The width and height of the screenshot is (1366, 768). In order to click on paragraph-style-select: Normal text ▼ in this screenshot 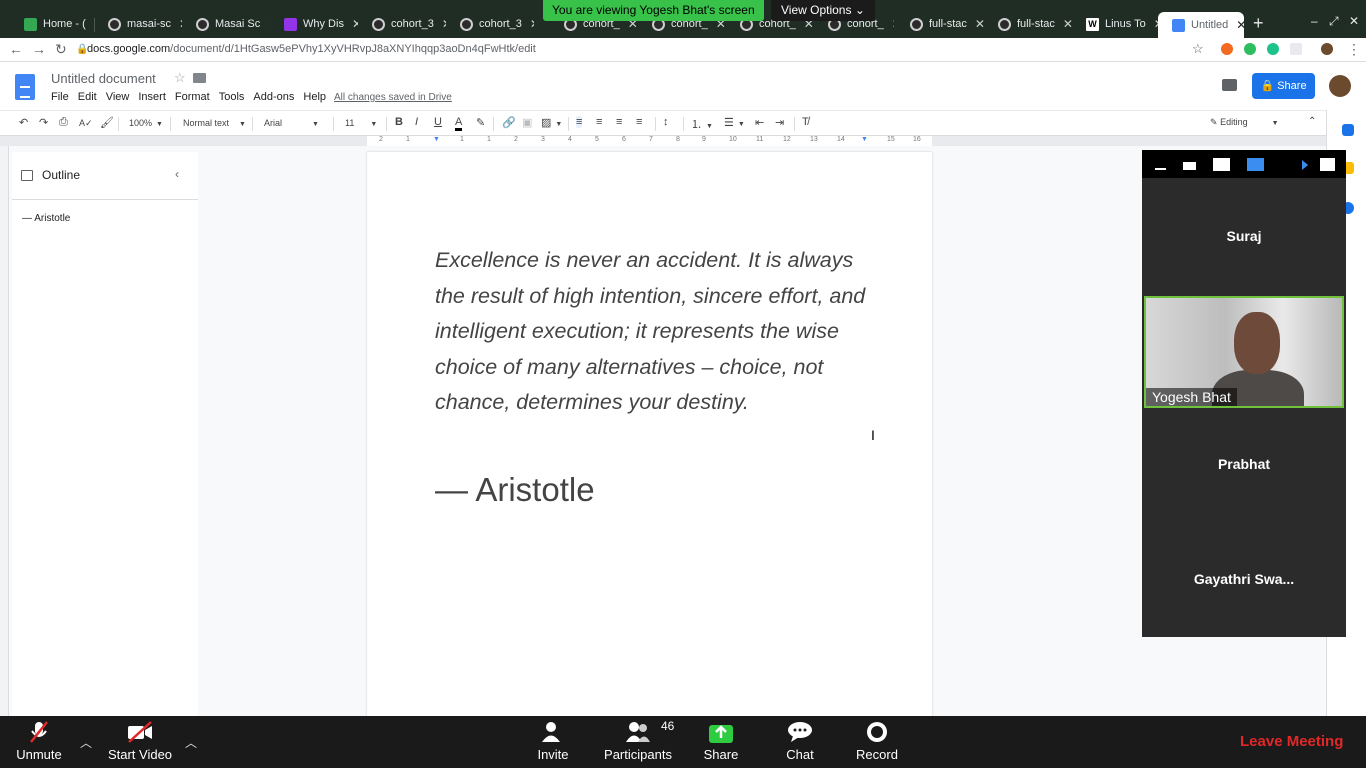, I will do `click(214, 123)`.